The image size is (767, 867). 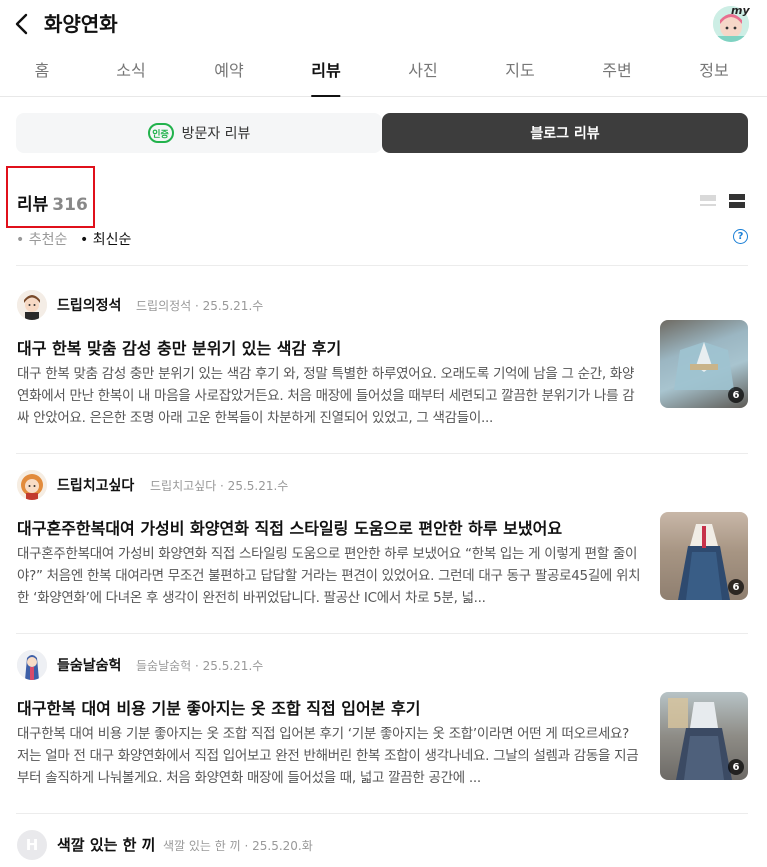 What do you see at coordinates (216, 134) in the screenshot?
I see `visitor-review-label: 방문자 리뷰` at bounding box center [216, 134].